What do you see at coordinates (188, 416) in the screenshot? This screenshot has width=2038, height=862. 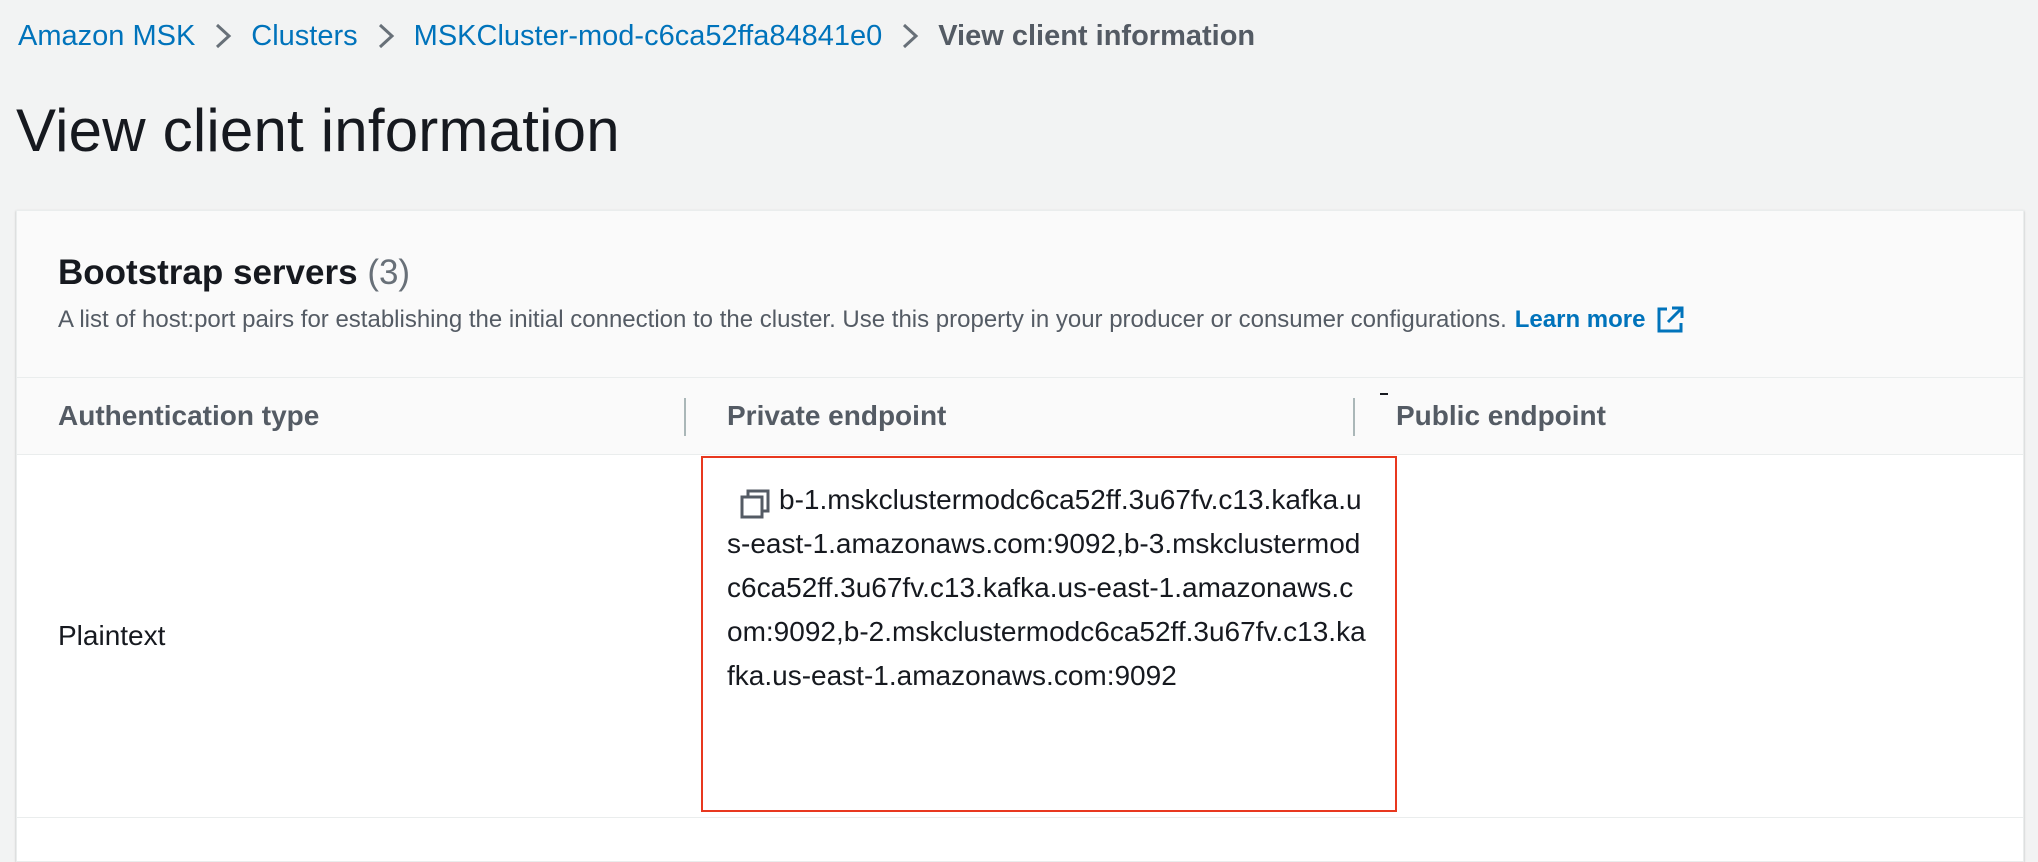 I see `column-header-auth-type: Authentication type` at bounding box center [188, 416].